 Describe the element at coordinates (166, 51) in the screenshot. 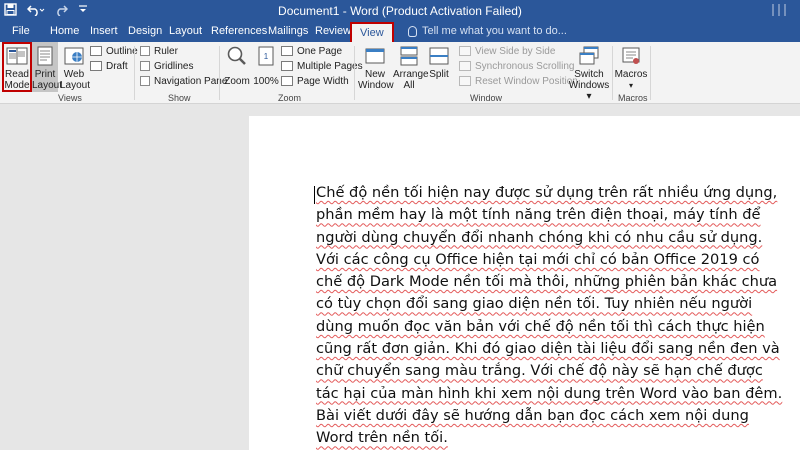

I see `ruler-label: Ruler` at that location.